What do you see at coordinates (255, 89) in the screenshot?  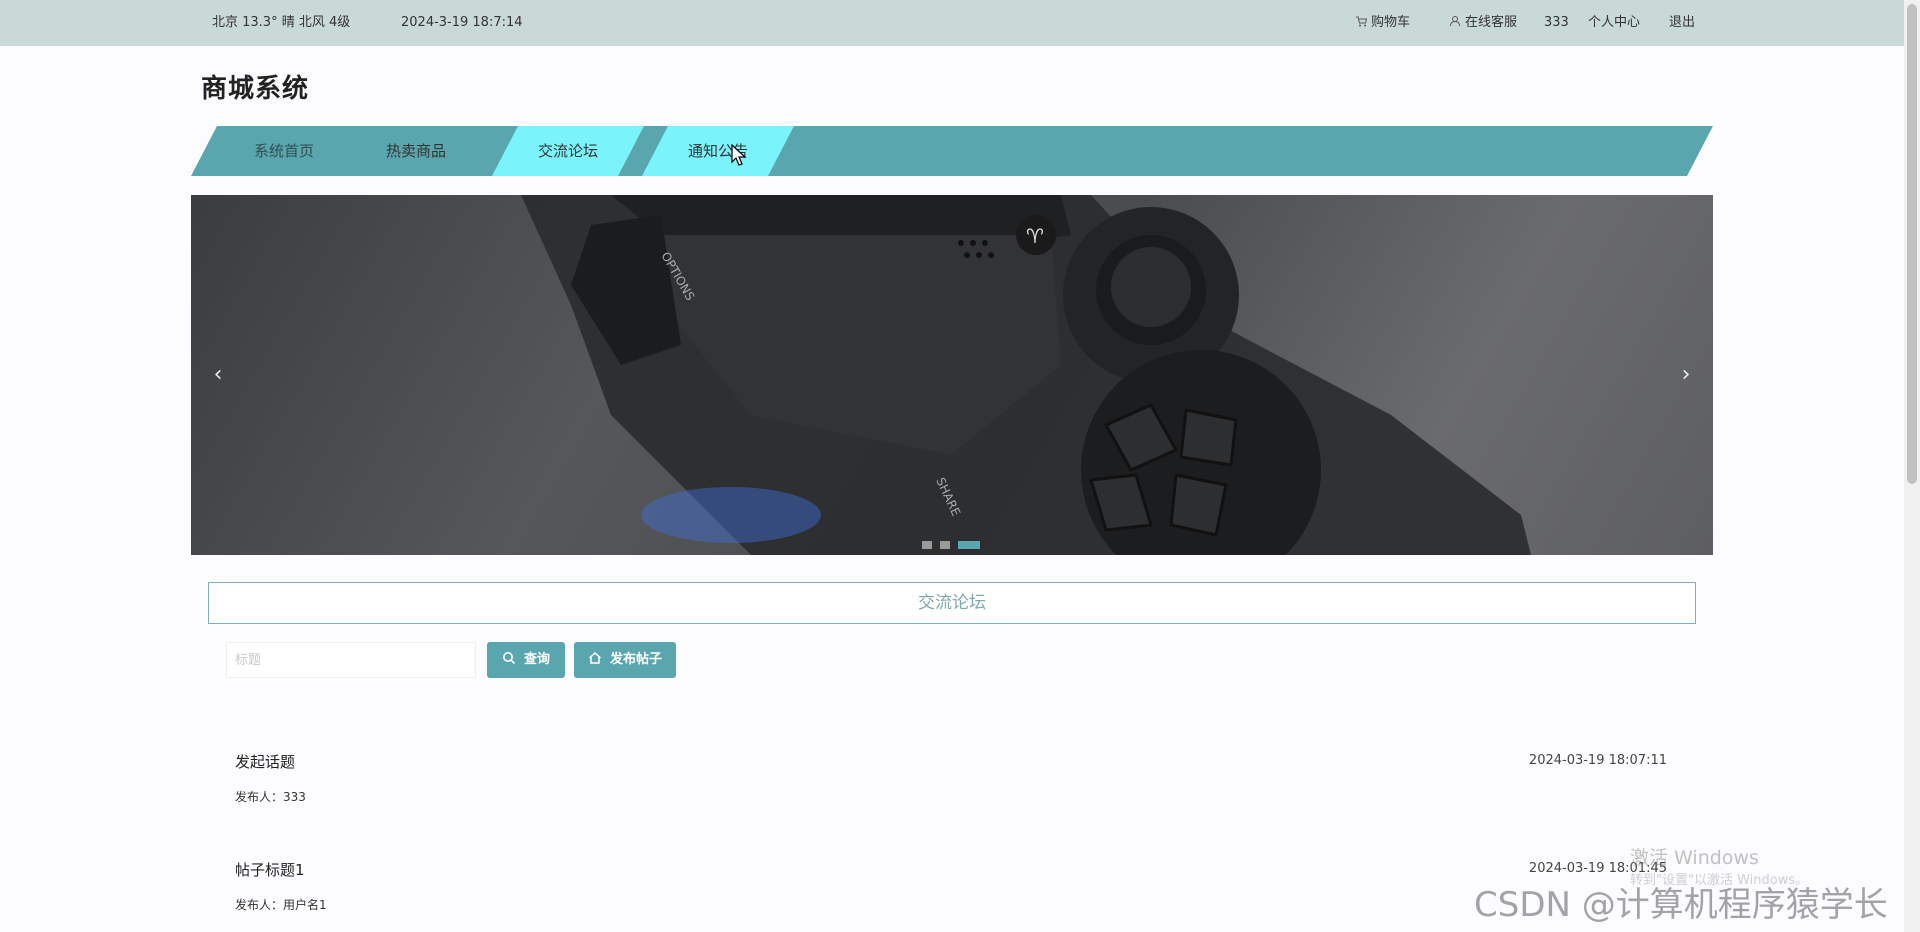 I see `site-logo: 商城系统` at bounding box center [255, 89].